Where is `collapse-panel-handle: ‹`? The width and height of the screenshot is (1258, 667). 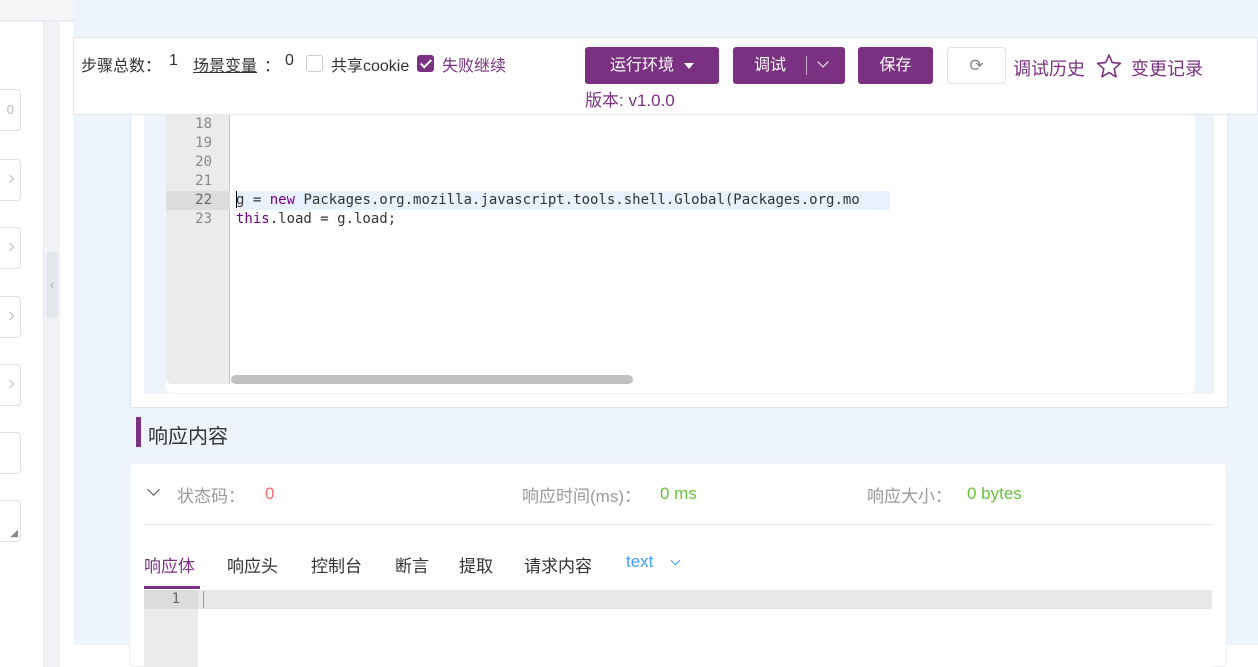
collapse-panel-handle: ‹ is located at coordinates (52, 285).